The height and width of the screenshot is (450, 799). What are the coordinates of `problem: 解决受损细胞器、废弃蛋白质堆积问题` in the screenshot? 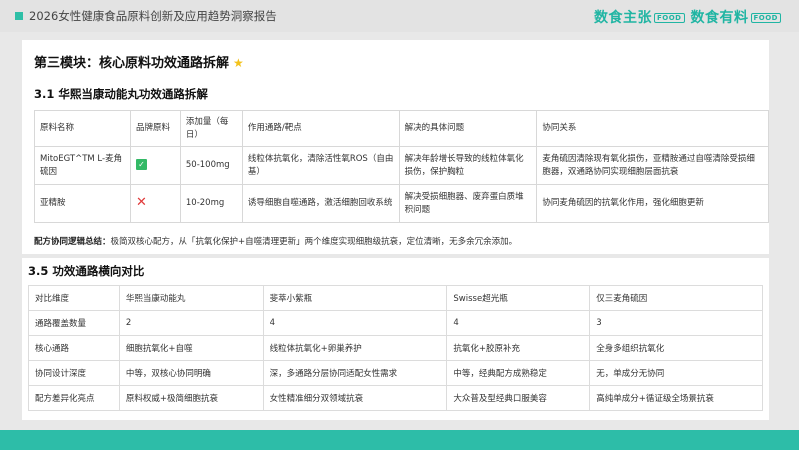 It's located at (468, 203).